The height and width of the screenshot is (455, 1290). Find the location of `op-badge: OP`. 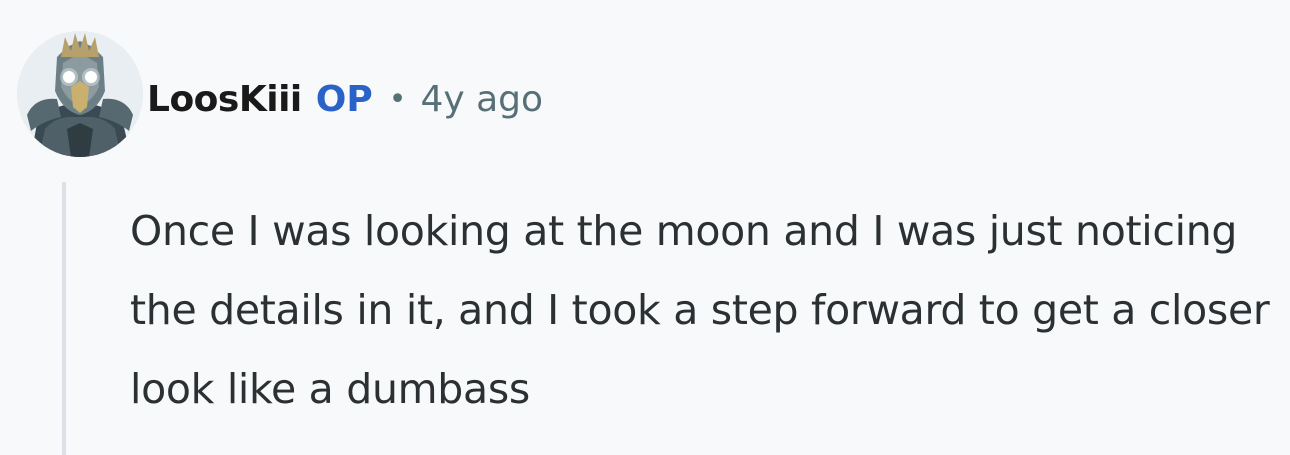

op-badge: OP is located at coordinates (344, 99).